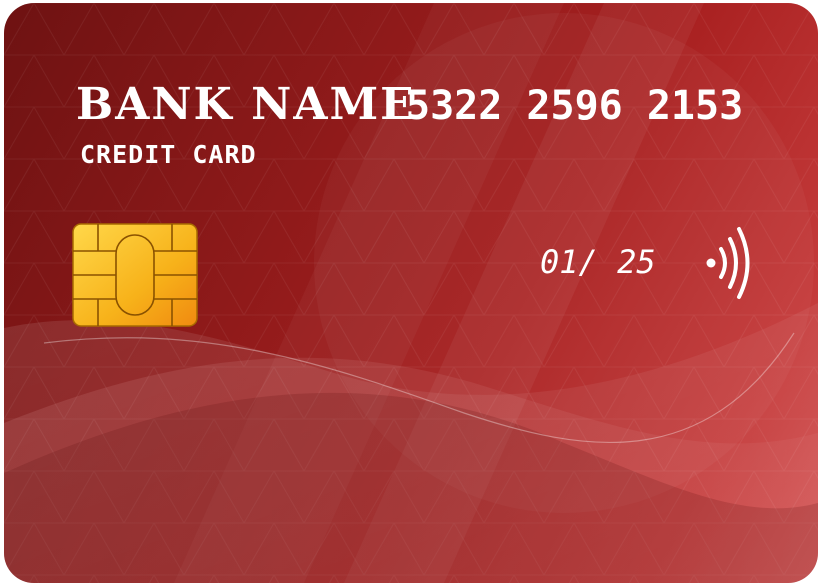 This screenshot has height=587, width=821. I want to click on card-number: 5322 2596 2153, so click(575, 106).